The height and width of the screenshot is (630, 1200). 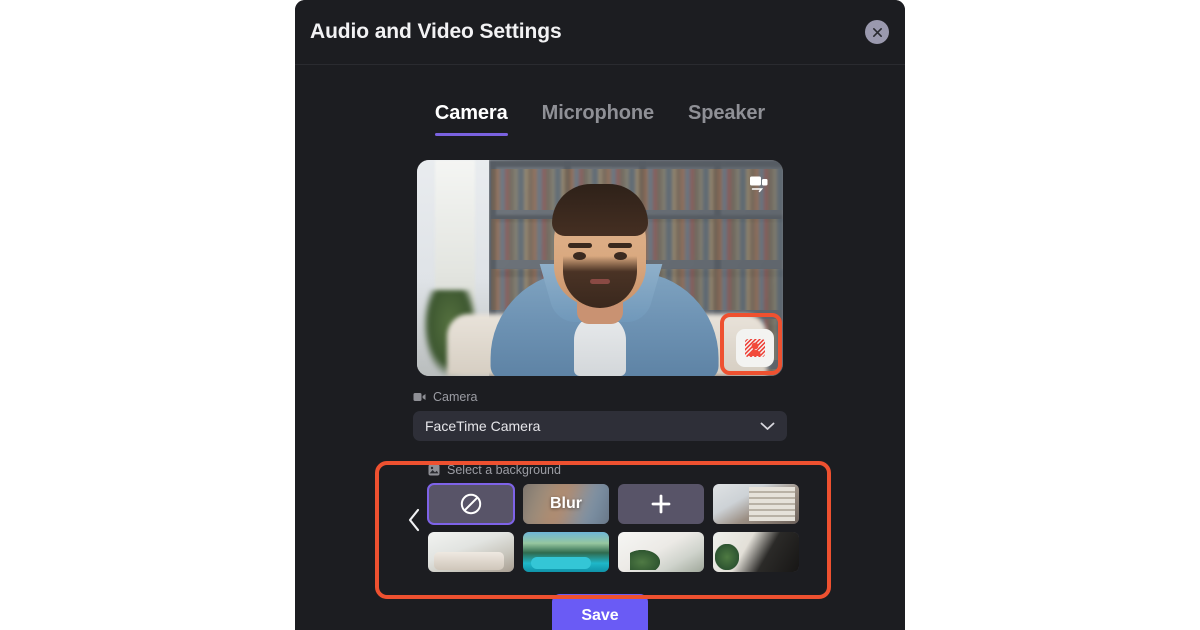 I want to click on save-button: Save, so click(x=600, y=612).